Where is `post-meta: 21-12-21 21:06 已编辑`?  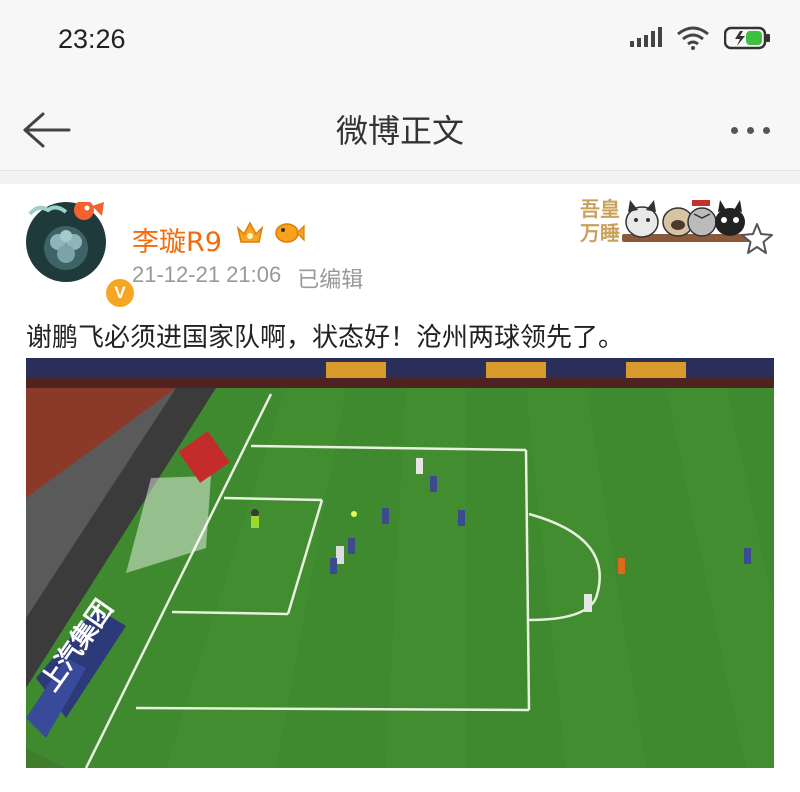 post-meta: 21-12-21 21:06 已编辑 is located at coordinates (247, 278).